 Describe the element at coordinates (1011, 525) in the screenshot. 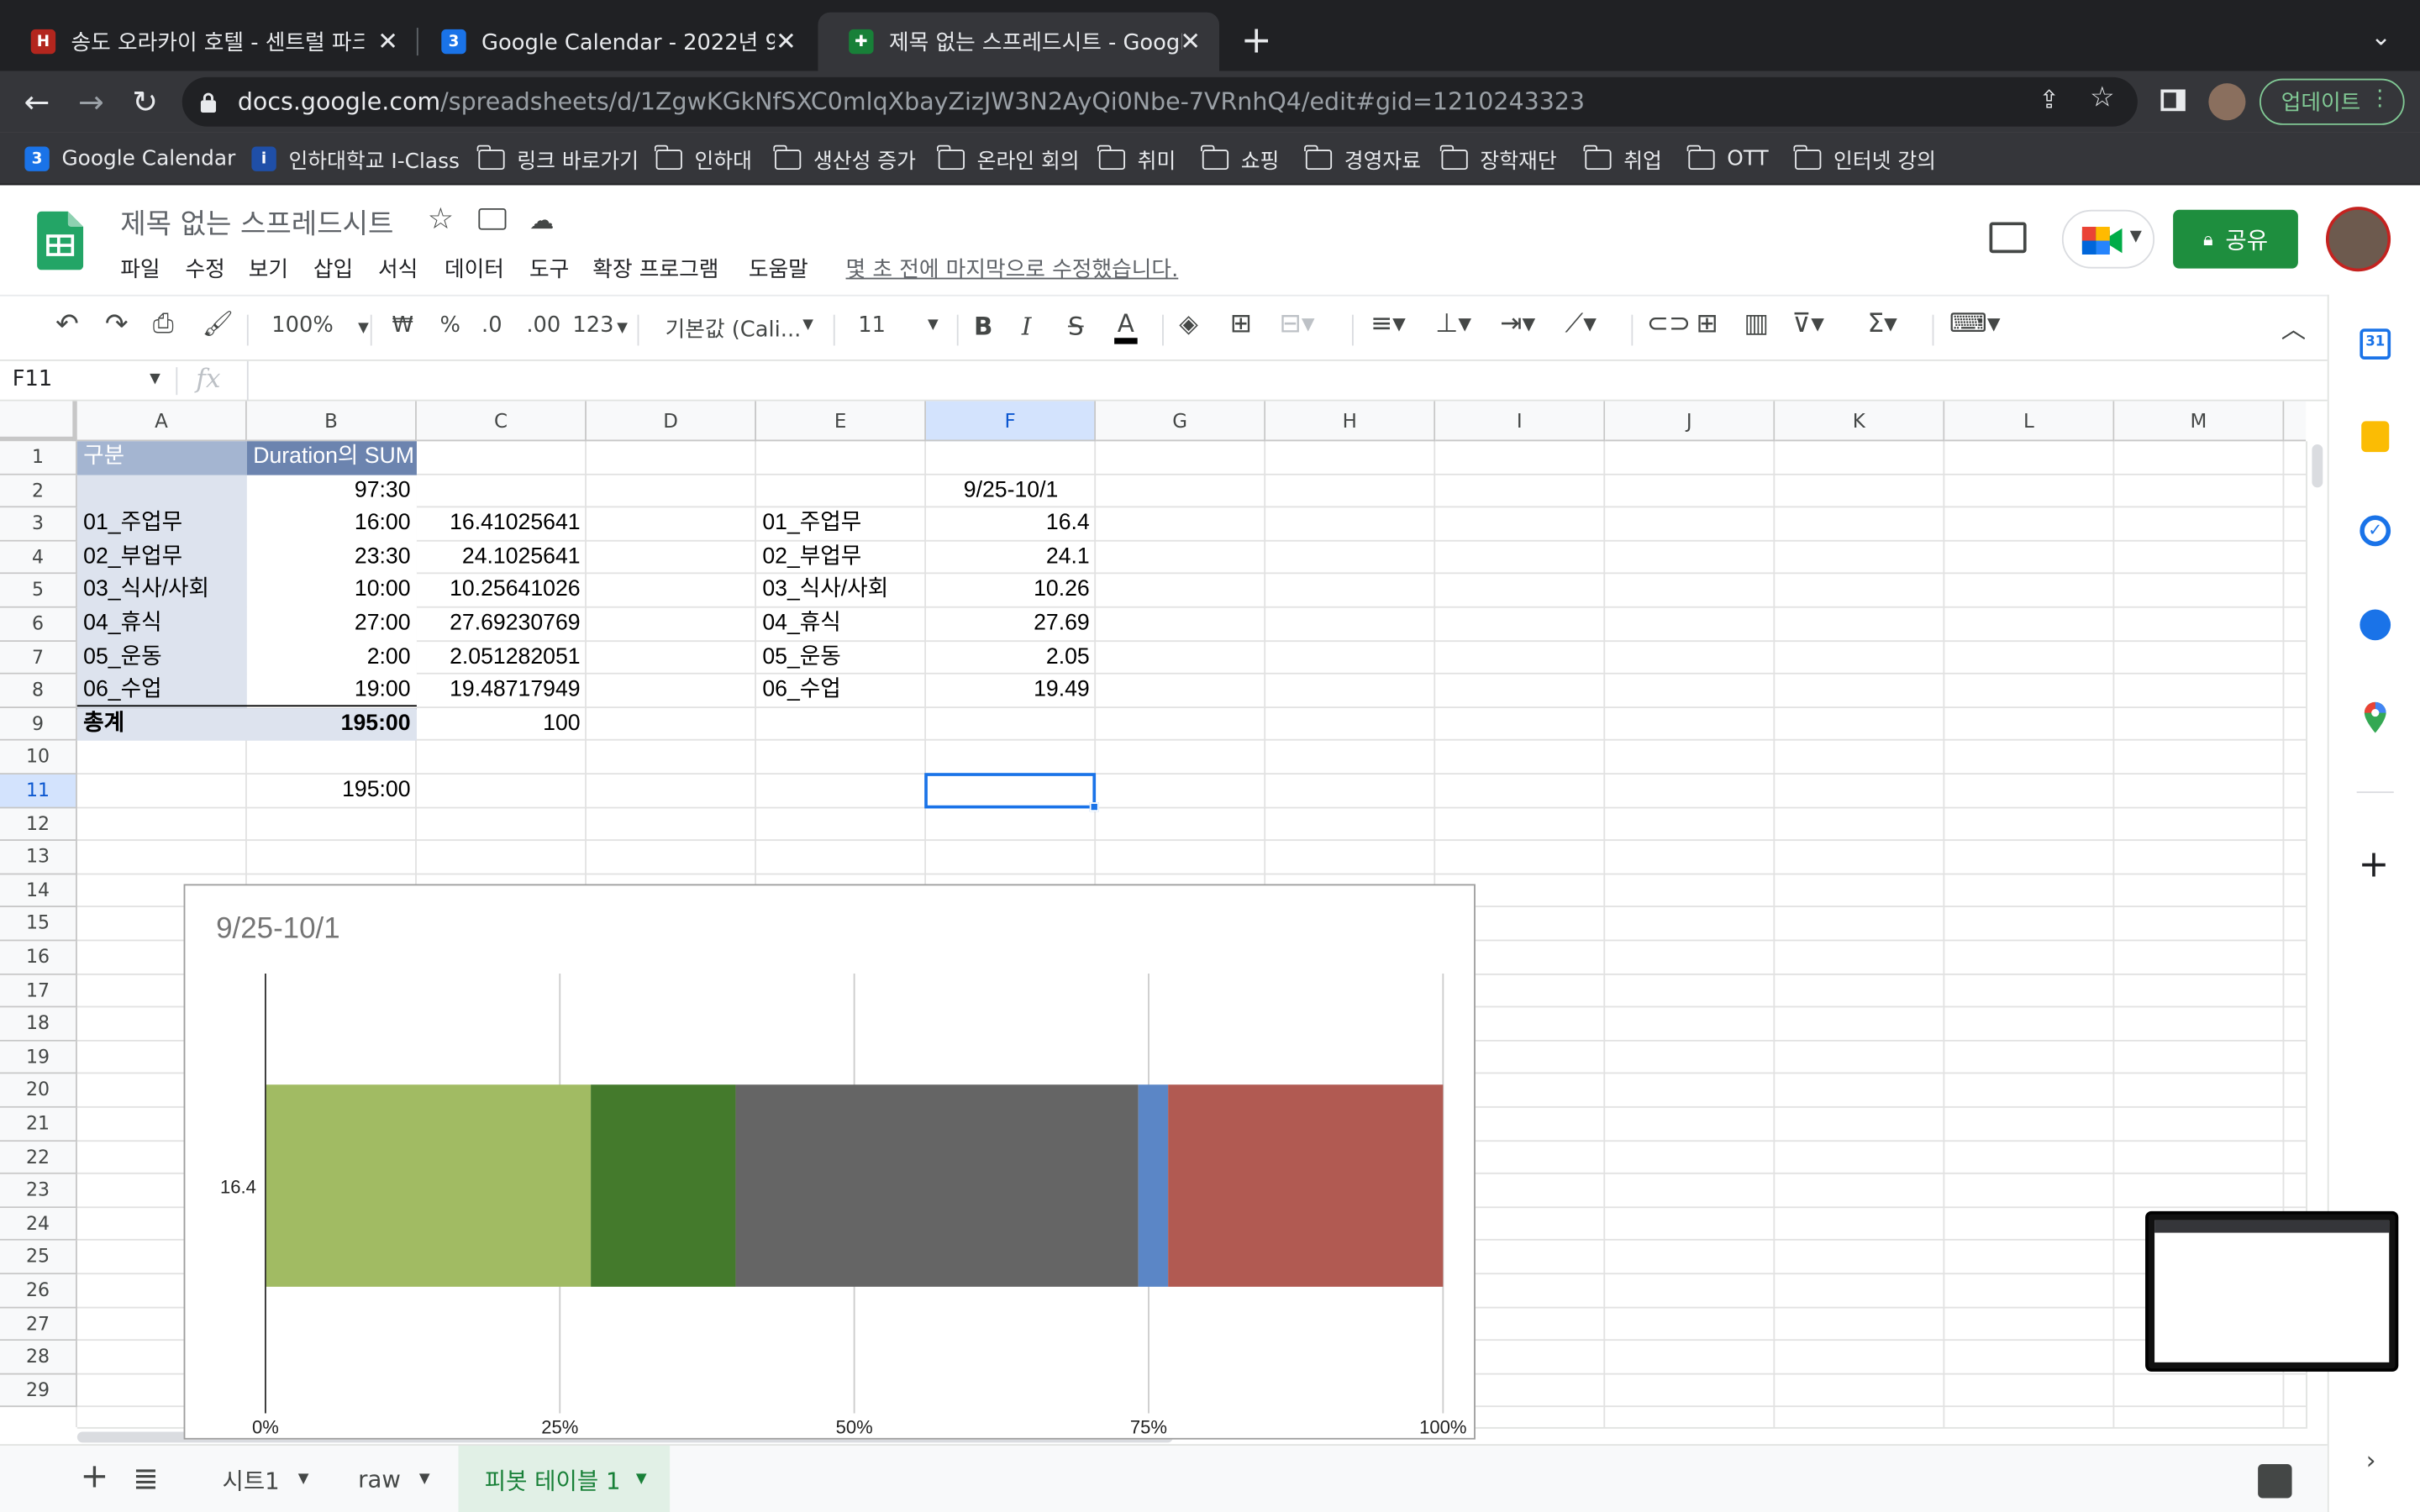

I see `cell: 16.4` at that location.